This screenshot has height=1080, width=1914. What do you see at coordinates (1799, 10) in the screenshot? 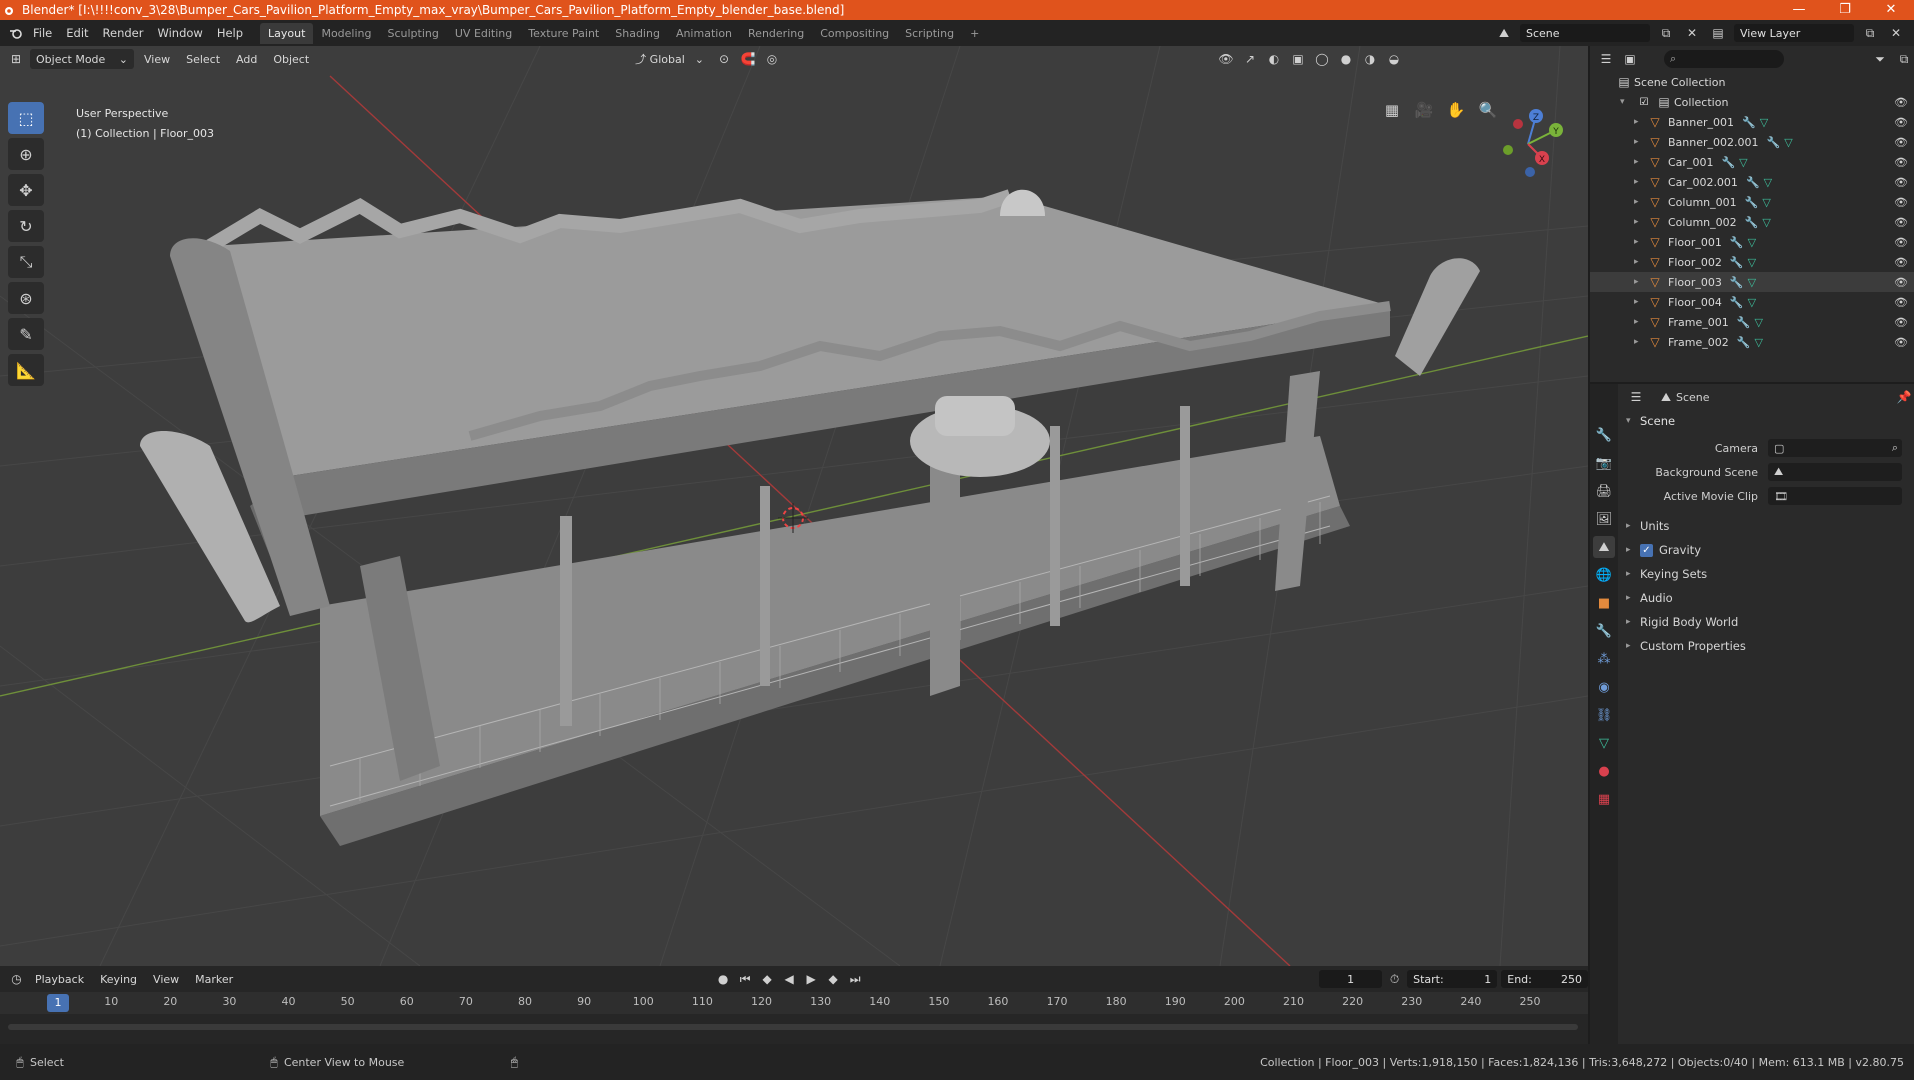
I see `minimize-button: —` at bounding box center [1799, 10].